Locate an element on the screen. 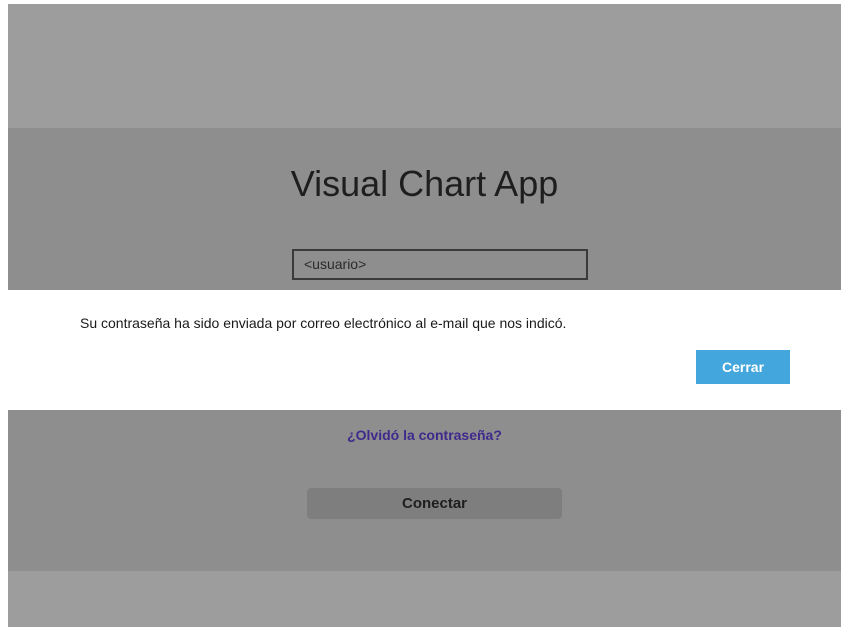 This screenshot has width=841, height=627. forgot-password-link: ¿Olvidó la contraseña? is located at coordinates (424, 435).